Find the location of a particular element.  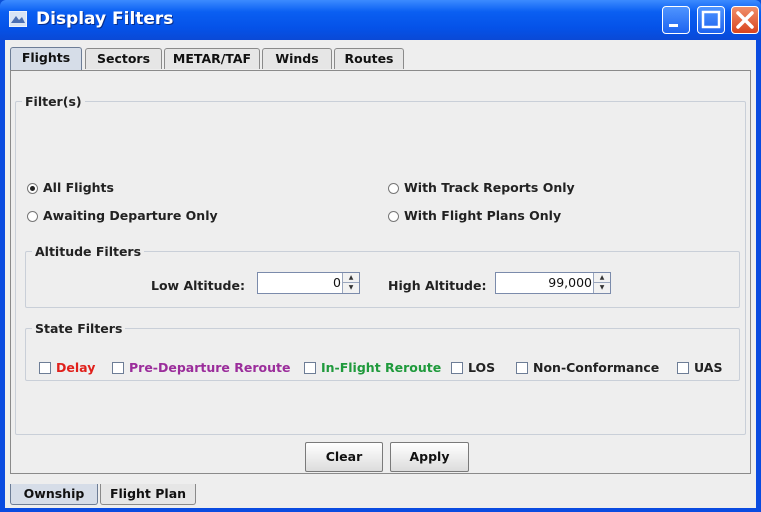

radio-awaiting-departure: Awaiting Departure Only is located at coordinates (122, 216).